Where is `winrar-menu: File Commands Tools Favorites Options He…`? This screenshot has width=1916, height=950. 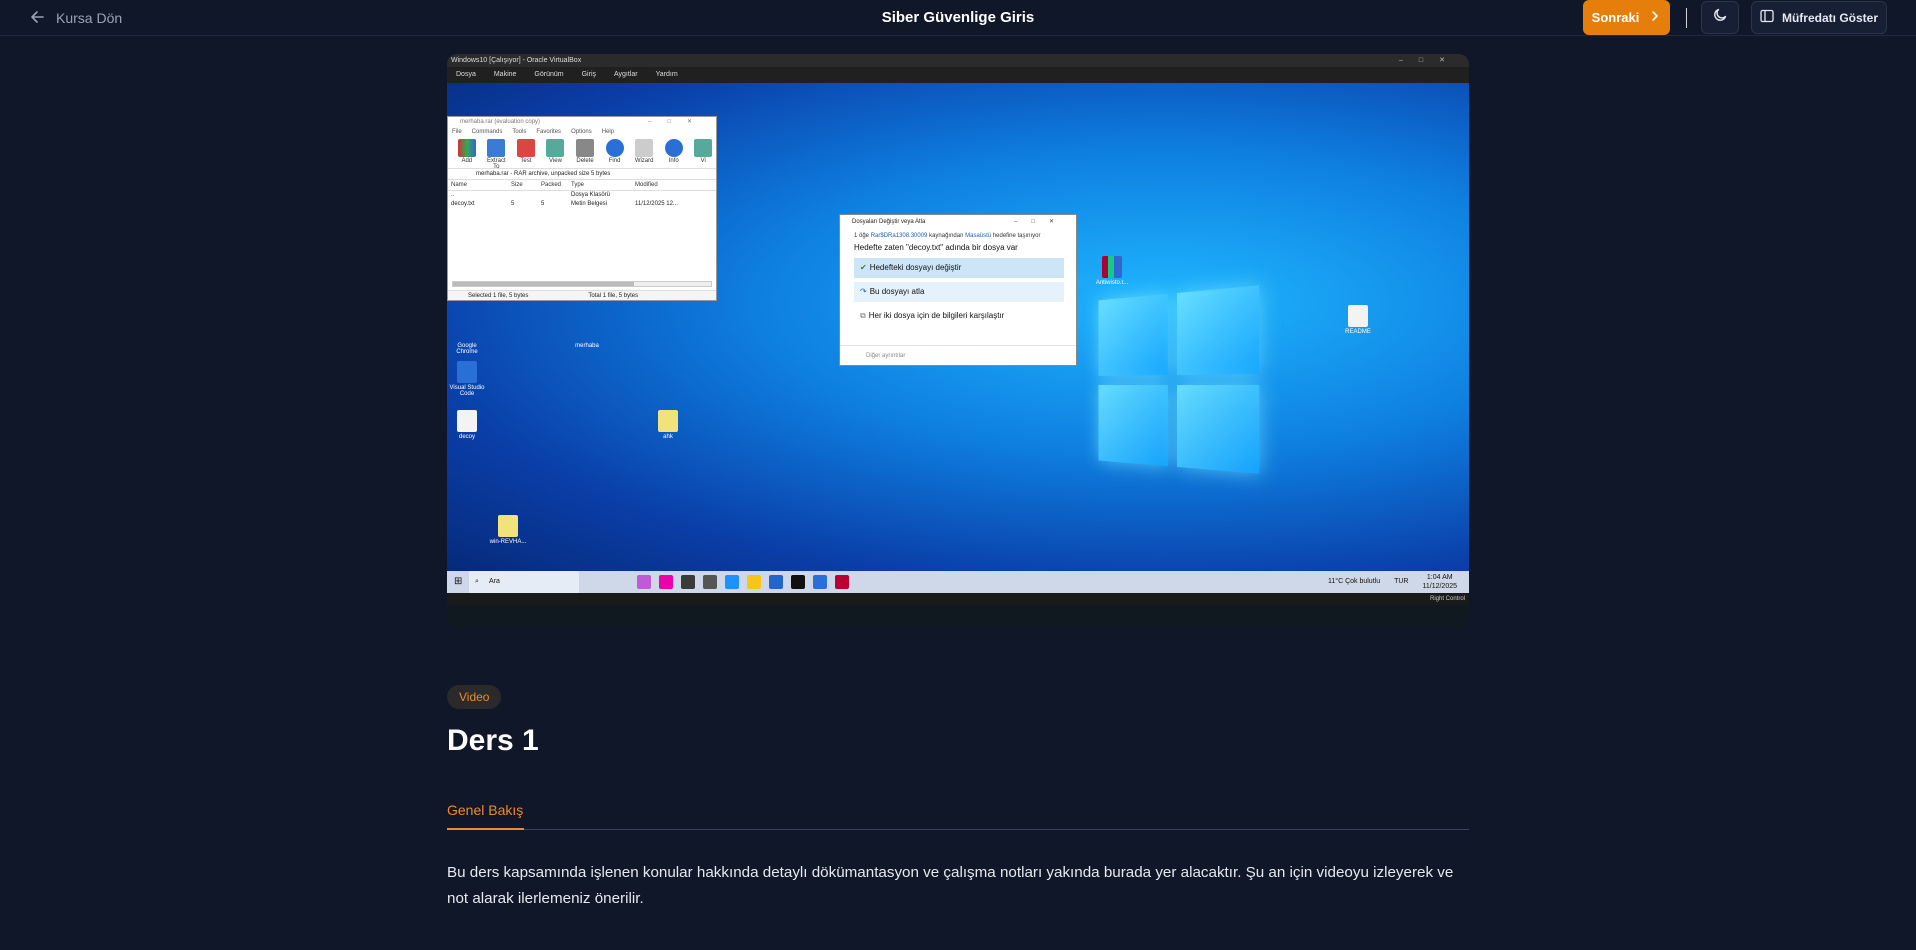
winrar-menu: File Commands Tools Favorites Options He… is located at coordinates (533, 132).